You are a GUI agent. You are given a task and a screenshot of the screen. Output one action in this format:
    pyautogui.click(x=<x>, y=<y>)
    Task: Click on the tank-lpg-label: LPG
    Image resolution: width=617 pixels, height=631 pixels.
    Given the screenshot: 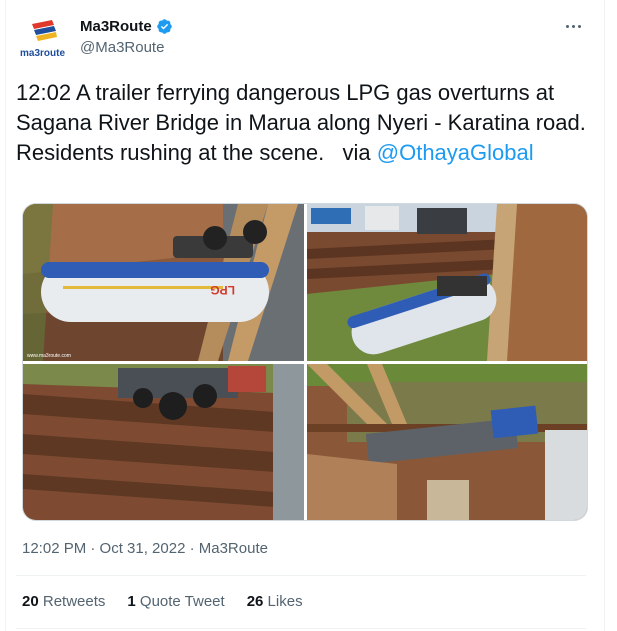 What is the action you would take?
    pyautogui.click(x=222, y=290)
    